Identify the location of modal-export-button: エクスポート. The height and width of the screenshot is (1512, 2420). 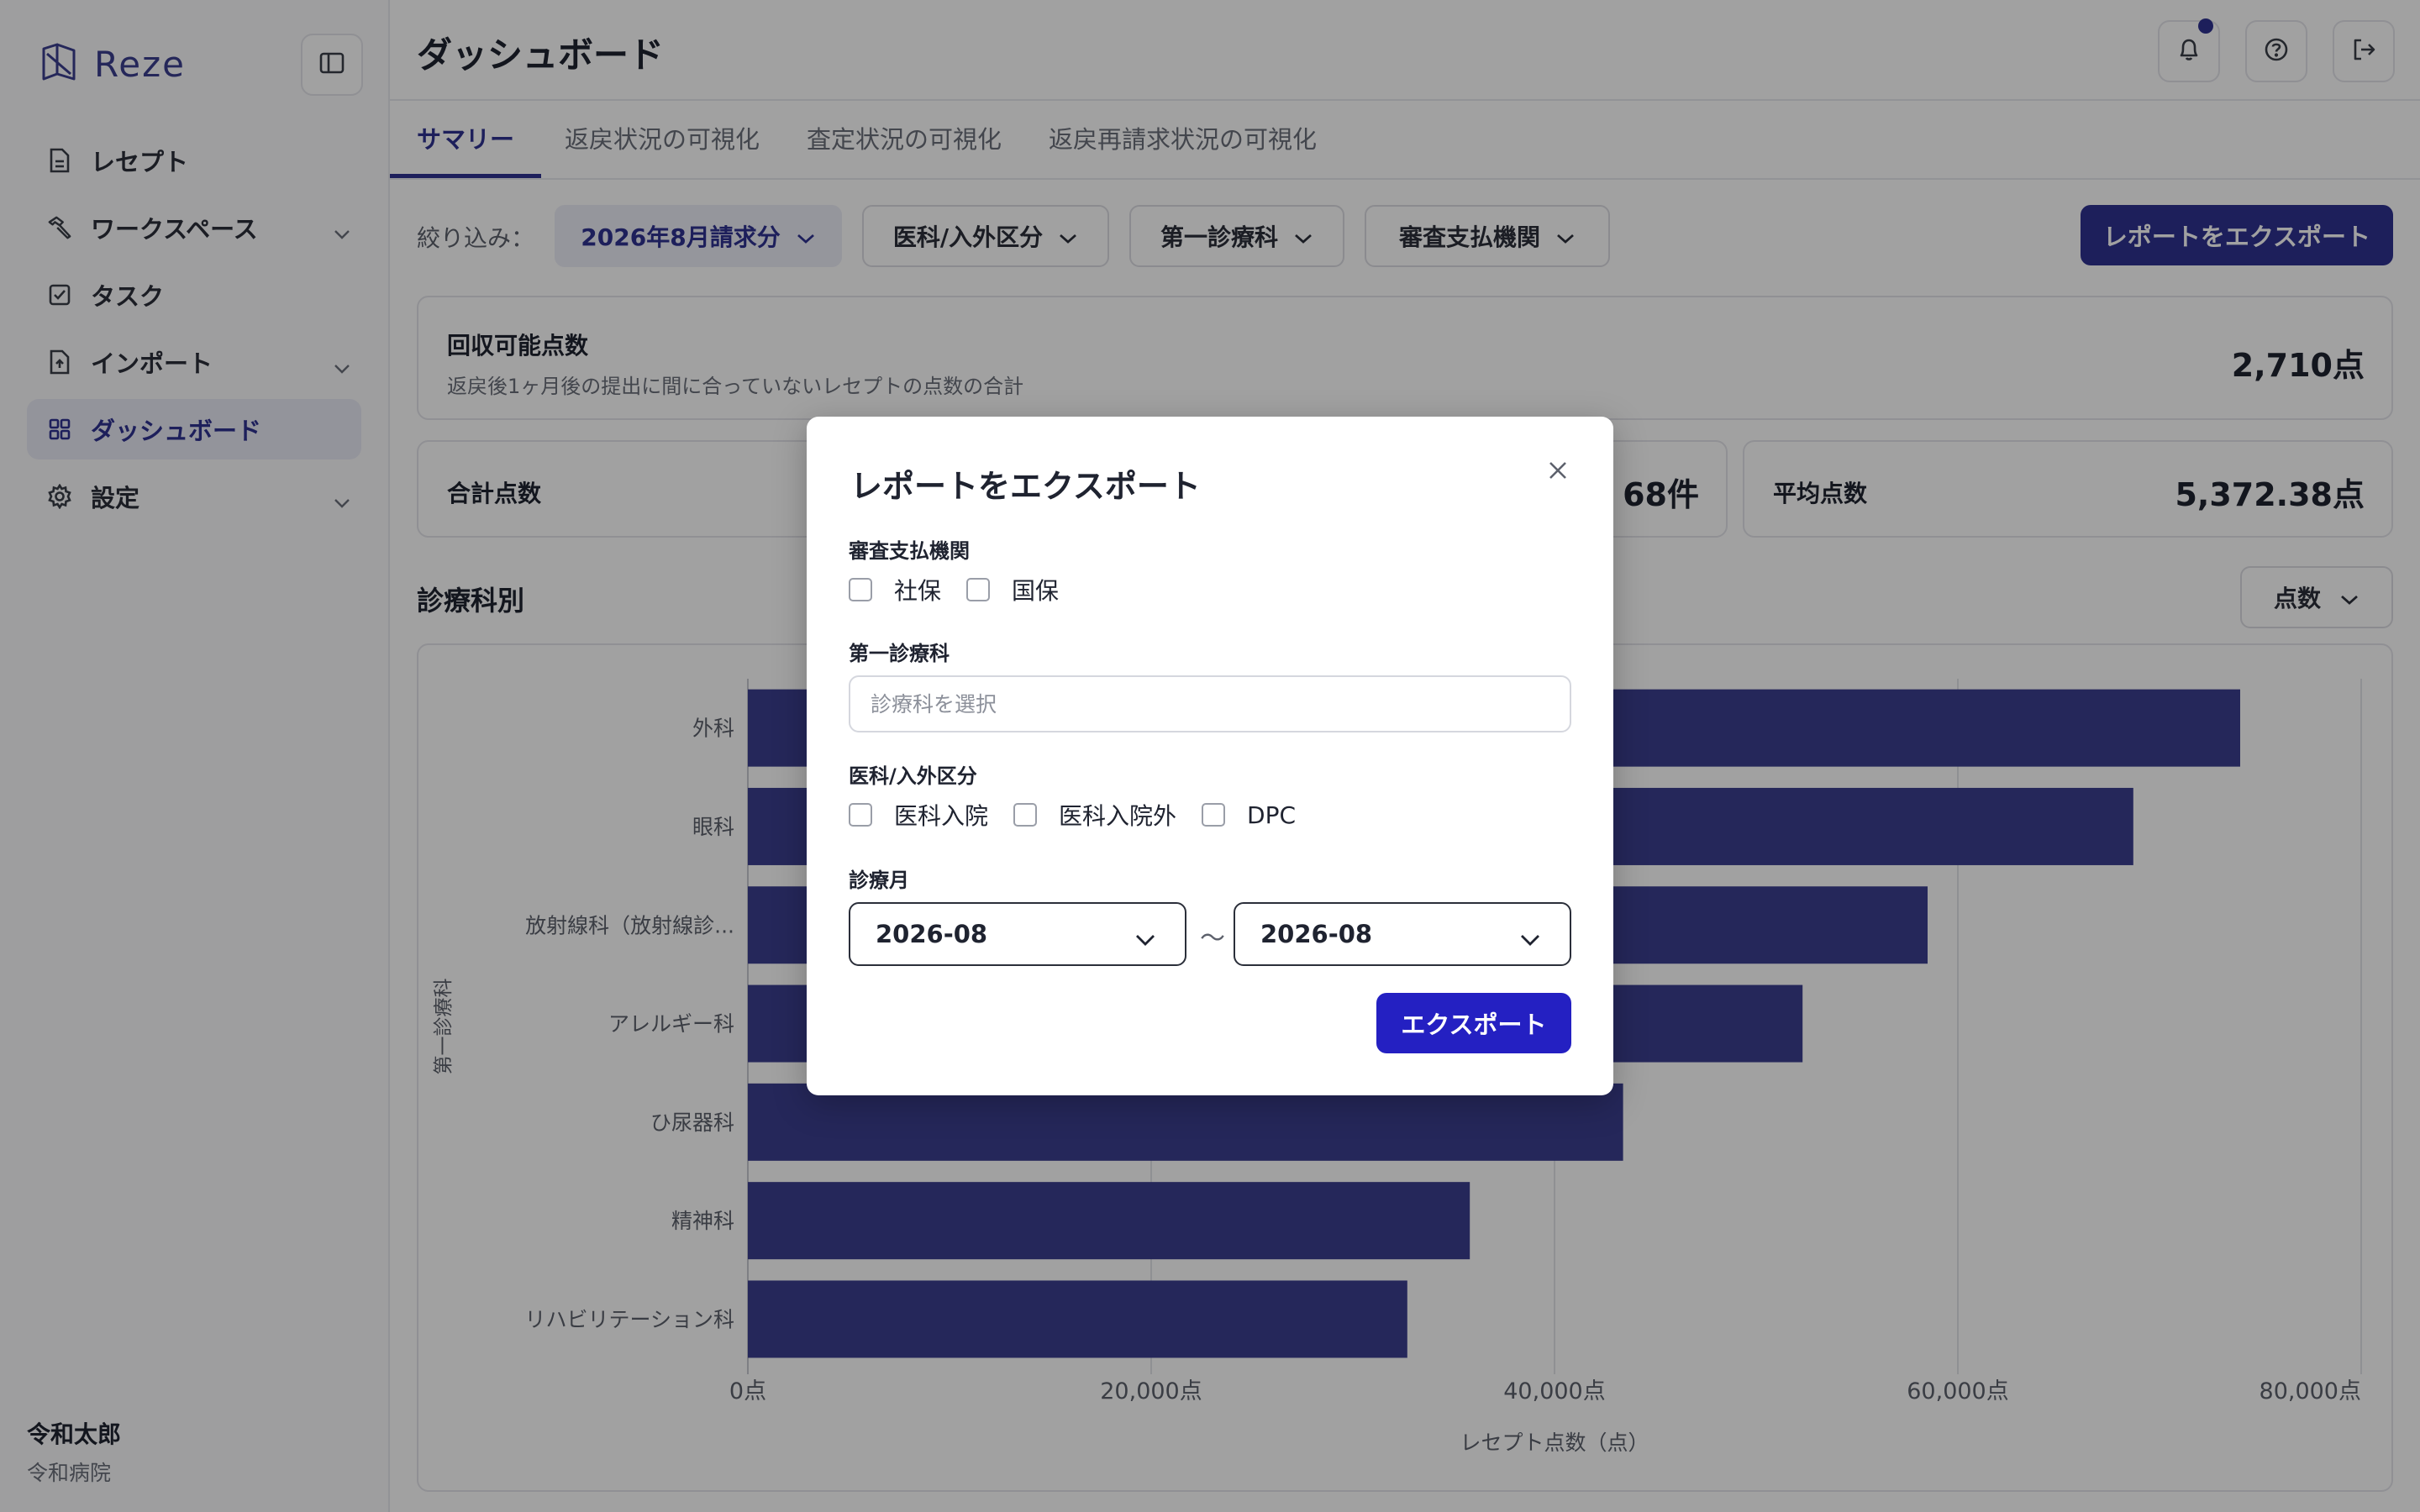
(1473, 1023).